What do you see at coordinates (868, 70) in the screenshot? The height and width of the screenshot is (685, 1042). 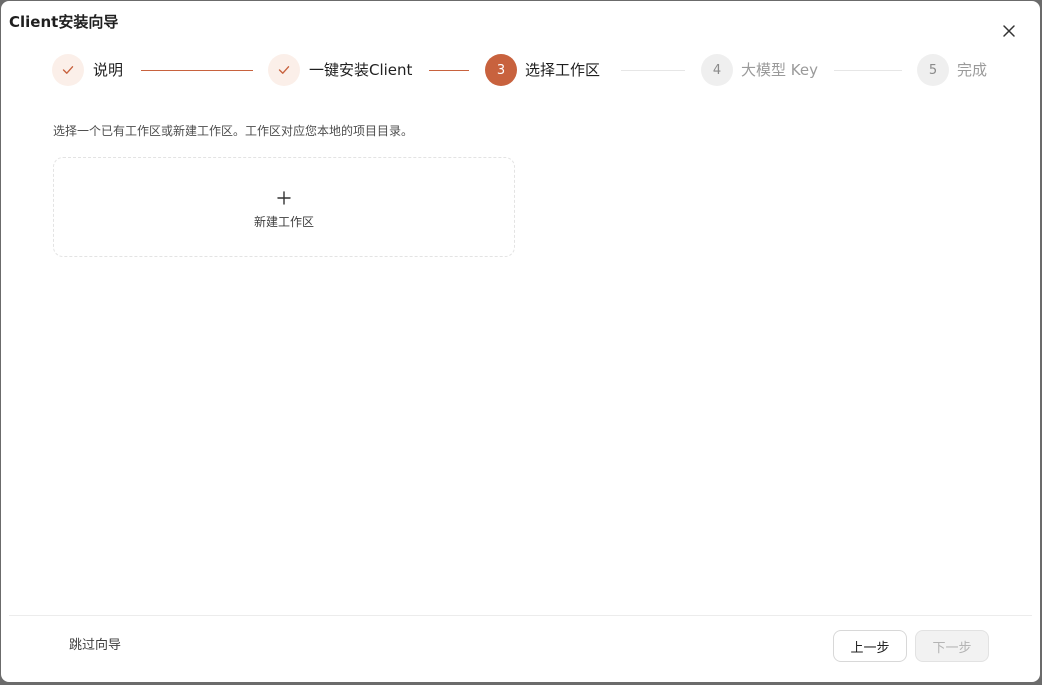 I see `step-4-connector` at bounding box center [868, 70].